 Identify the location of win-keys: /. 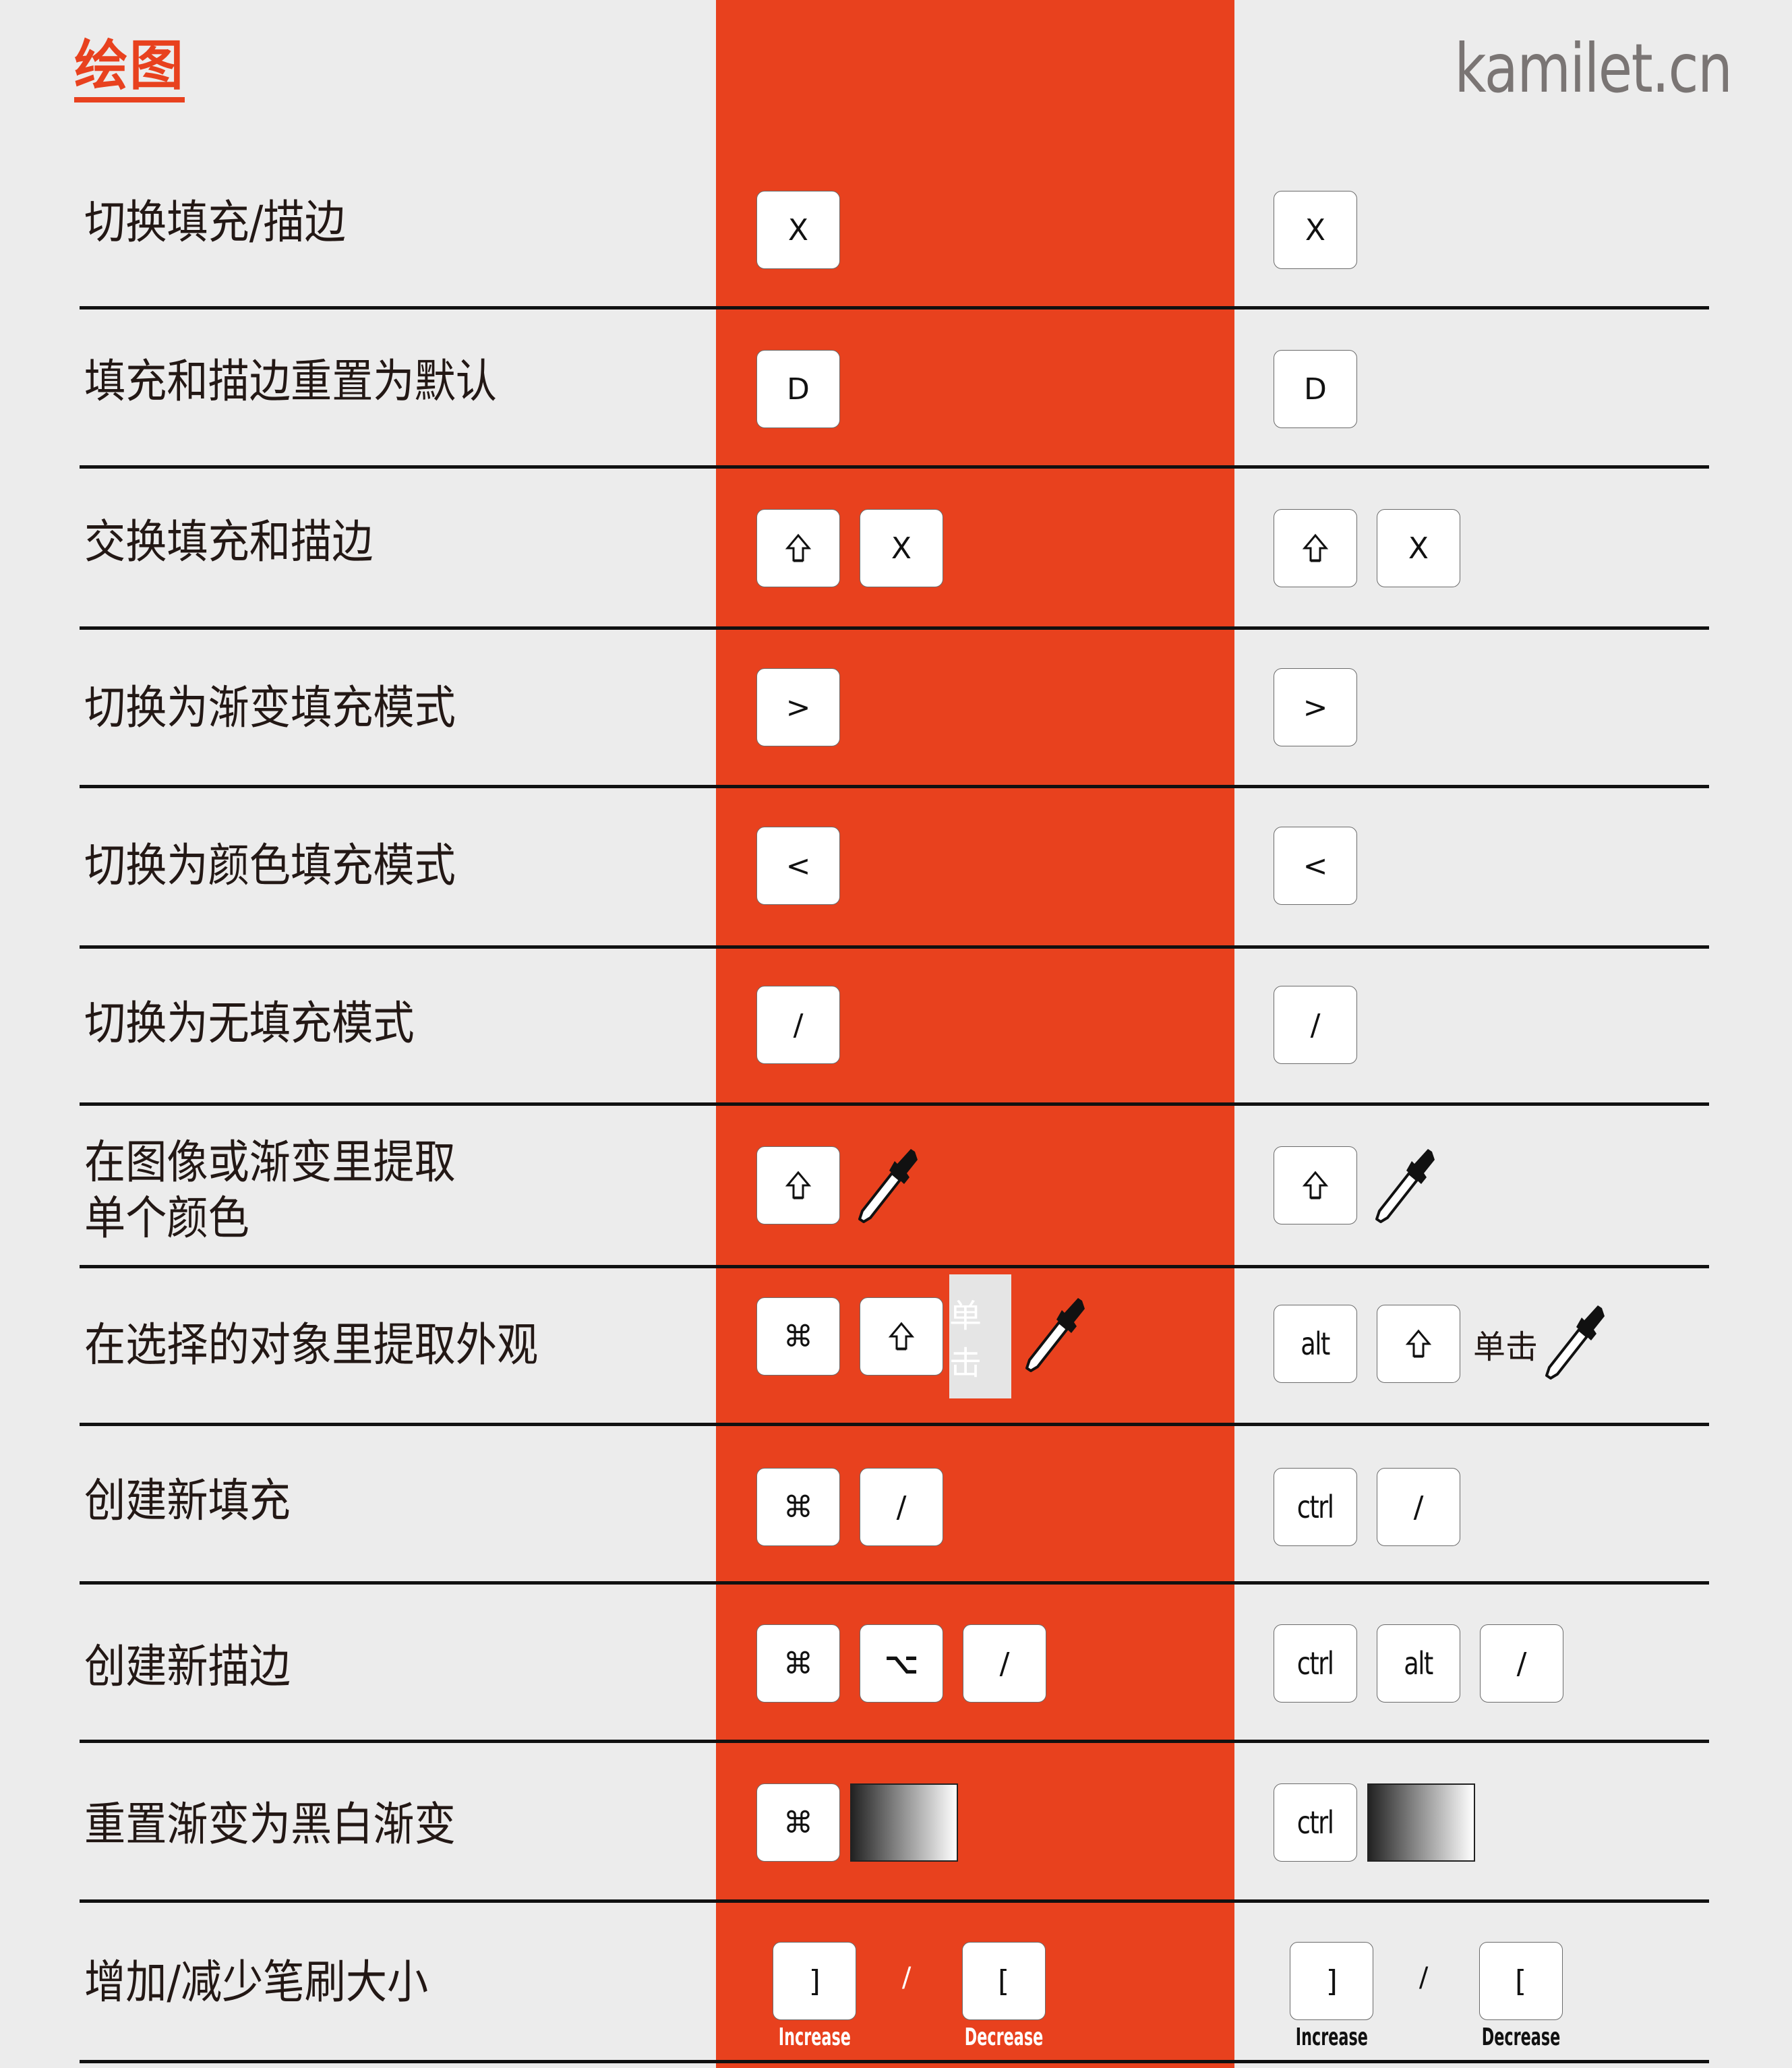
(1315, 1025).